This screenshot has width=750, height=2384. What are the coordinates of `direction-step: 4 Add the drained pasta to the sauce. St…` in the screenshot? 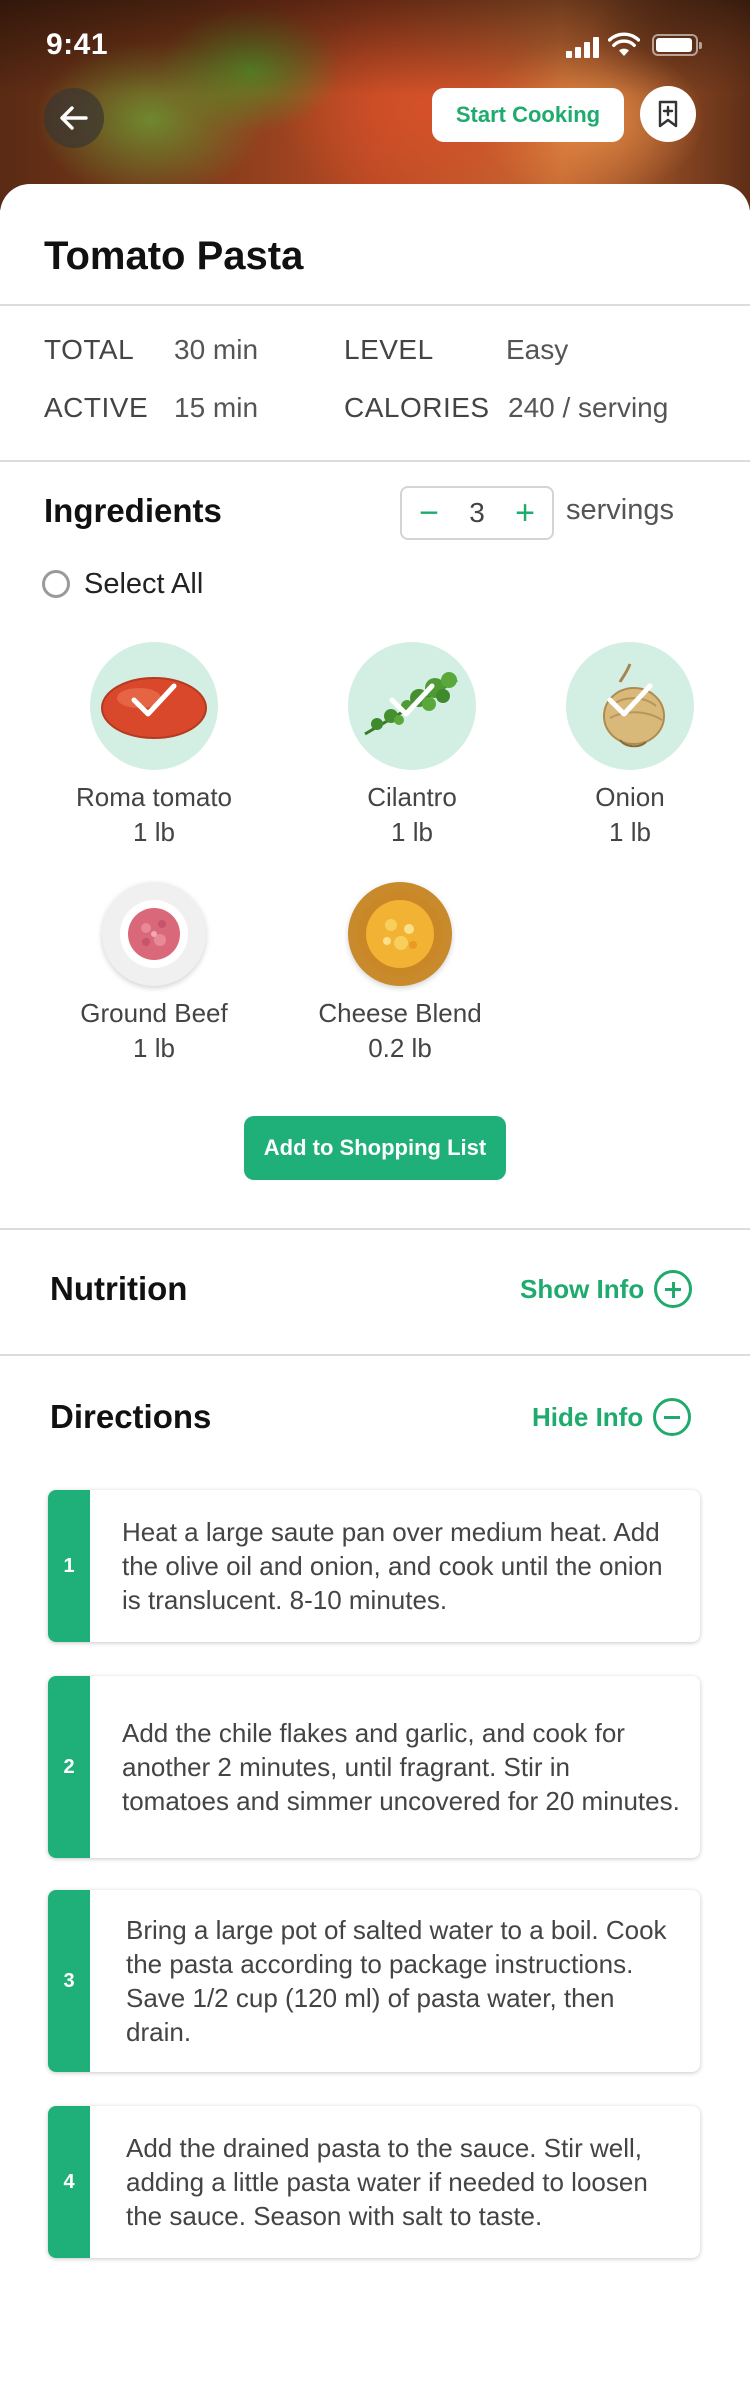 It's located at (374, 2182).